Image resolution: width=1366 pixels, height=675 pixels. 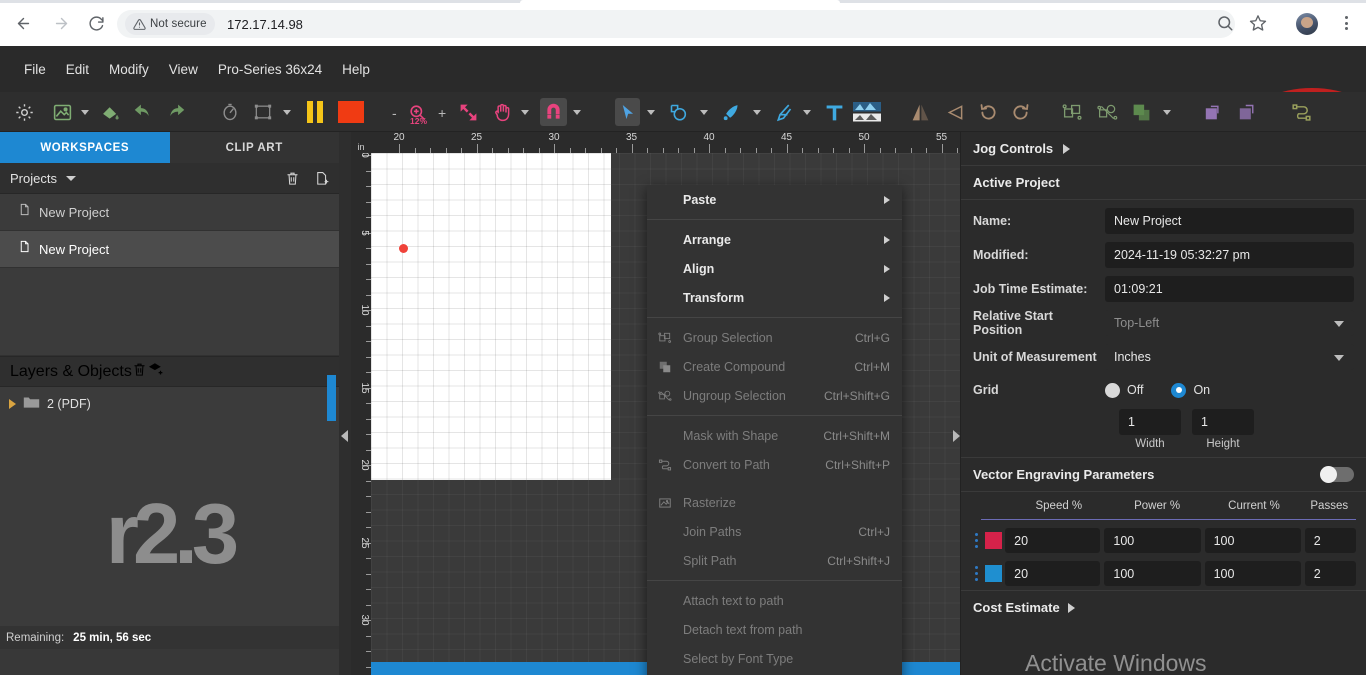 What do you see at coordinates (1229, 221) in the screenshot?
I see `name-input: New Project` at bounding box center [1229, 221].